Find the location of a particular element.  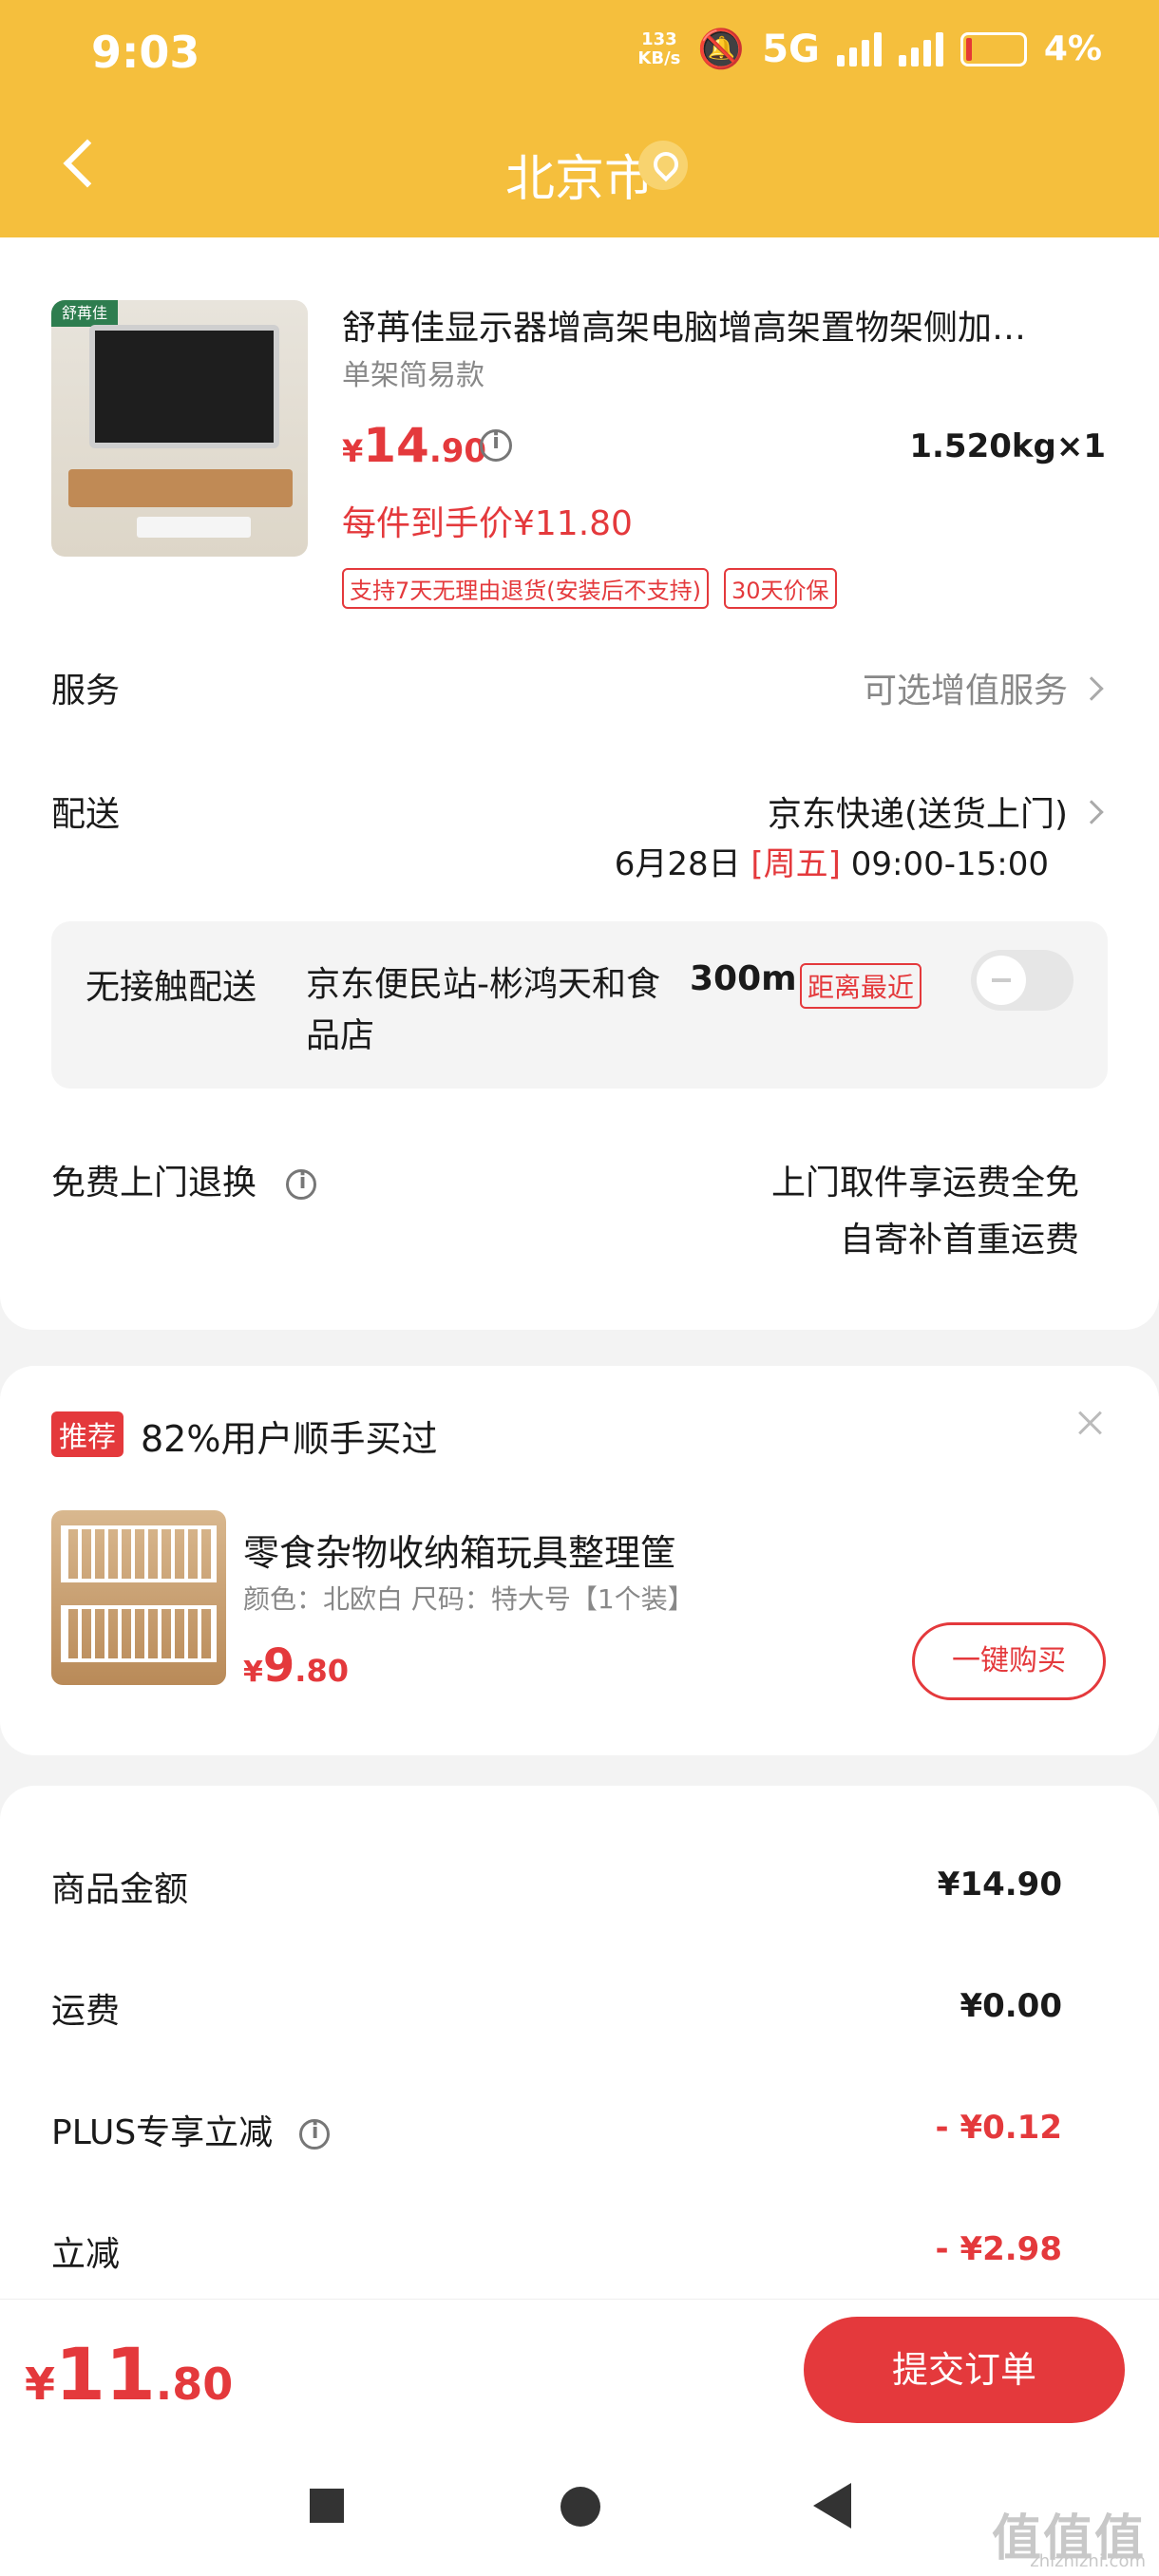

summary-value: ¥0.00 is located at coordinates (1011, 2006).